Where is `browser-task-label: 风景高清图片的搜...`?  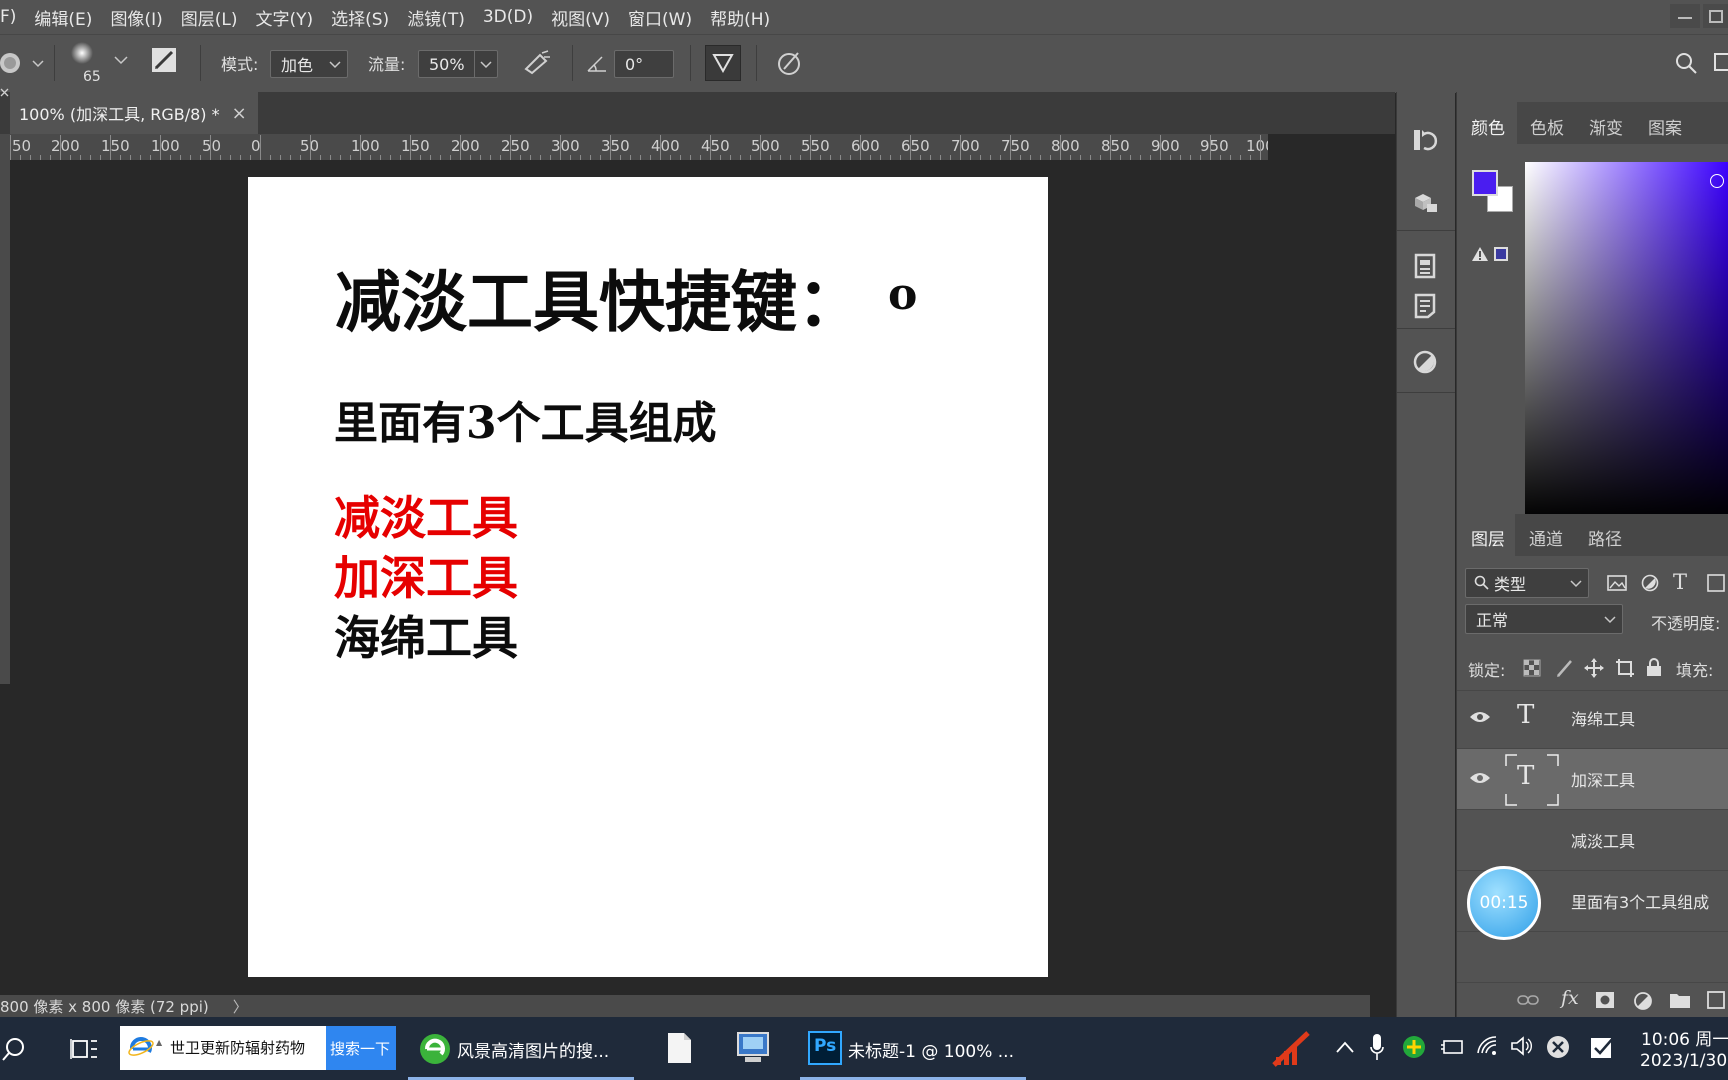
browser-task-label: 风景高清图片的搜... is located at coordinates (533, 1049).